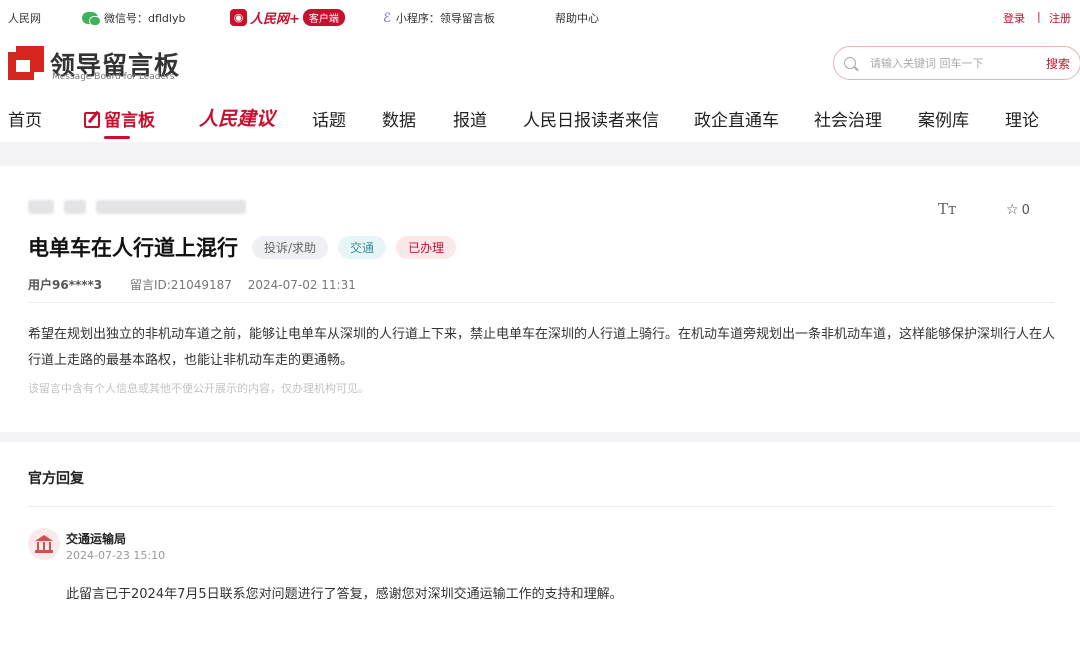 The height and width of the screenshot is (652, 1080). Describe the element at coordinates (198, 388) in the screenshot. I see `privacy-note: 该留言中含有个人信息或其他不便公开展示的内容，仅办理机构可见。` at that location.